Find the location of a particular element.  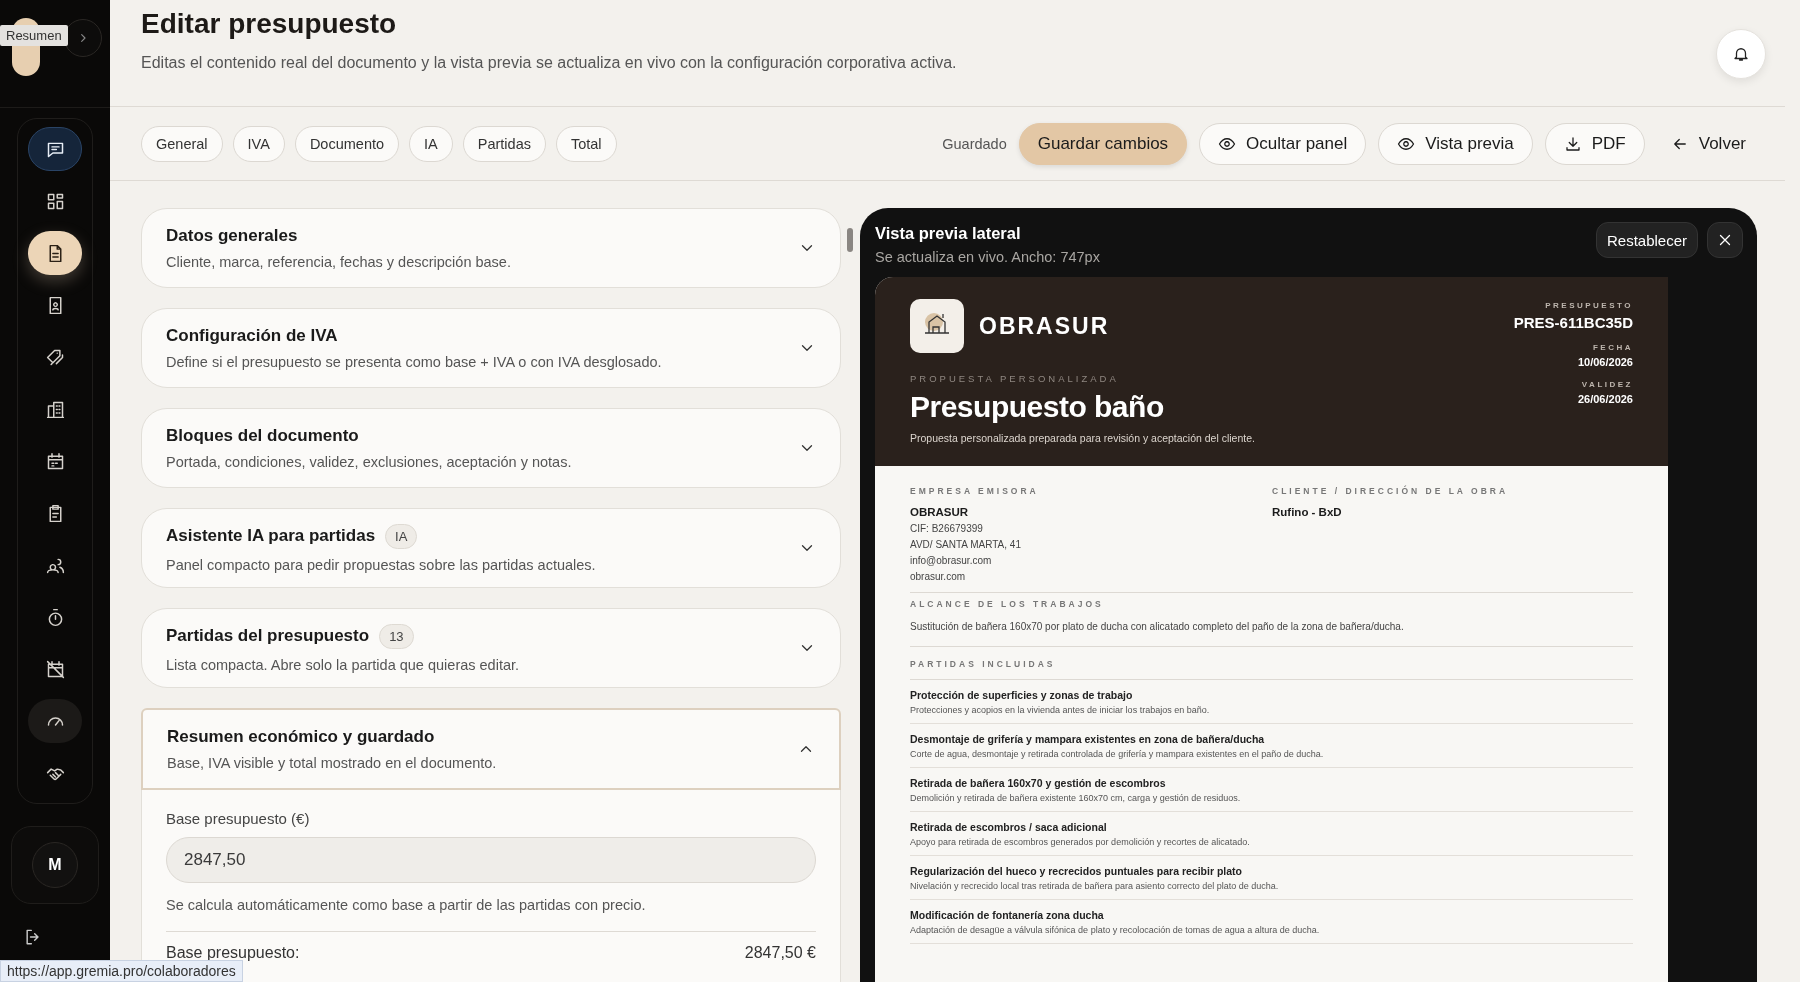

item-description: Corte de agua, desmontaje y retirada controlada de grifería y mampara existentes en el paño de ducha. is located at coordinates (1117, 754).